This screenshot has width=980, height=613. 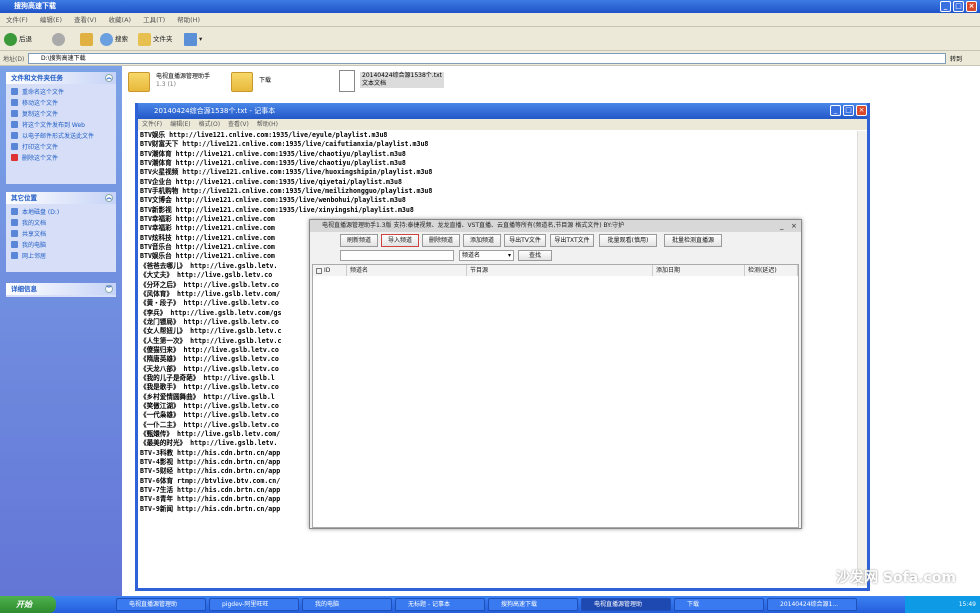 What do you see at coordinates (347, 604) in the screenshot?
I see `taskbar-item: 我的电脑` at bounding box center [347, 604].